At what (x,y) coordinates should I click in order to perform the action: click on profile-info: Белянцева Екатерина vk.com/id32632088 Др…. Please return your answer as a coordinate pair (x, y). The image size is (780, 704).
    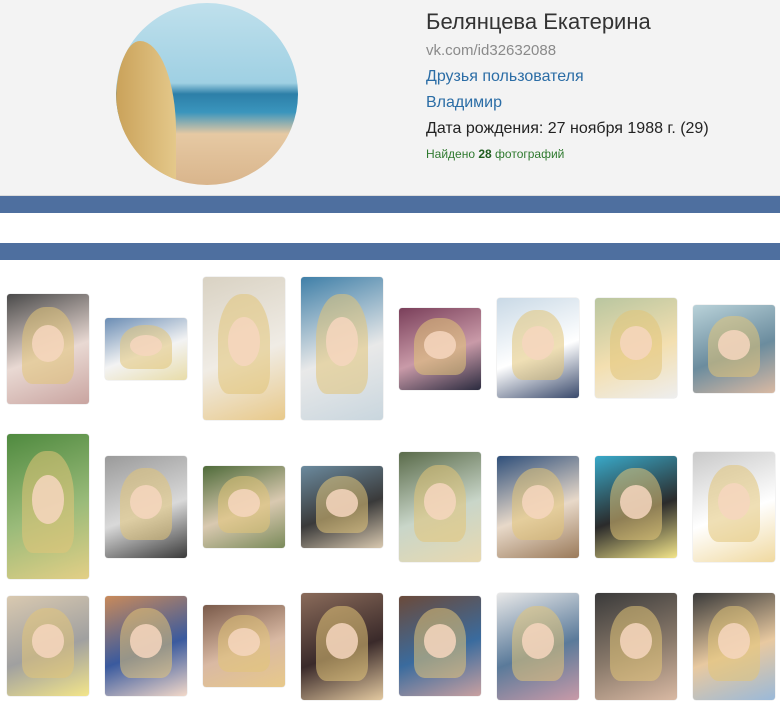
    Looking at the image, I should click on (601, 85).